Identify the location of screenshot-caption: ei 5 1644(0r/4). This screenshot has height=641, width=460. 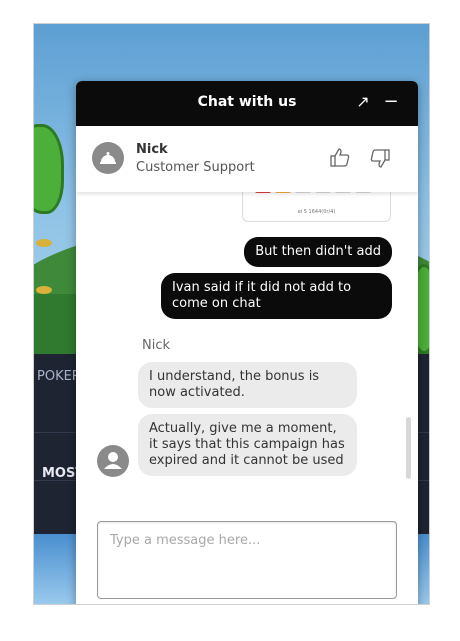
(316, 212).